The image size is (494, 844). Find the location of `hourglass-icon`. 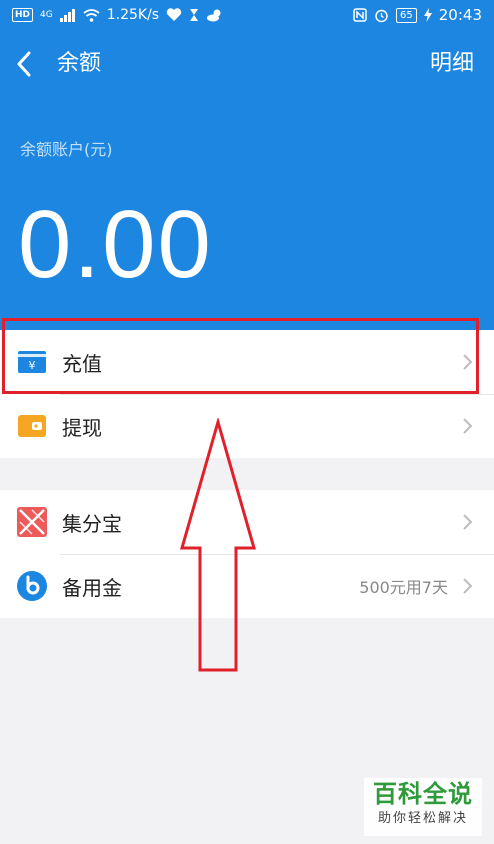

hourglass-icon is located at coordinates (194, 15).